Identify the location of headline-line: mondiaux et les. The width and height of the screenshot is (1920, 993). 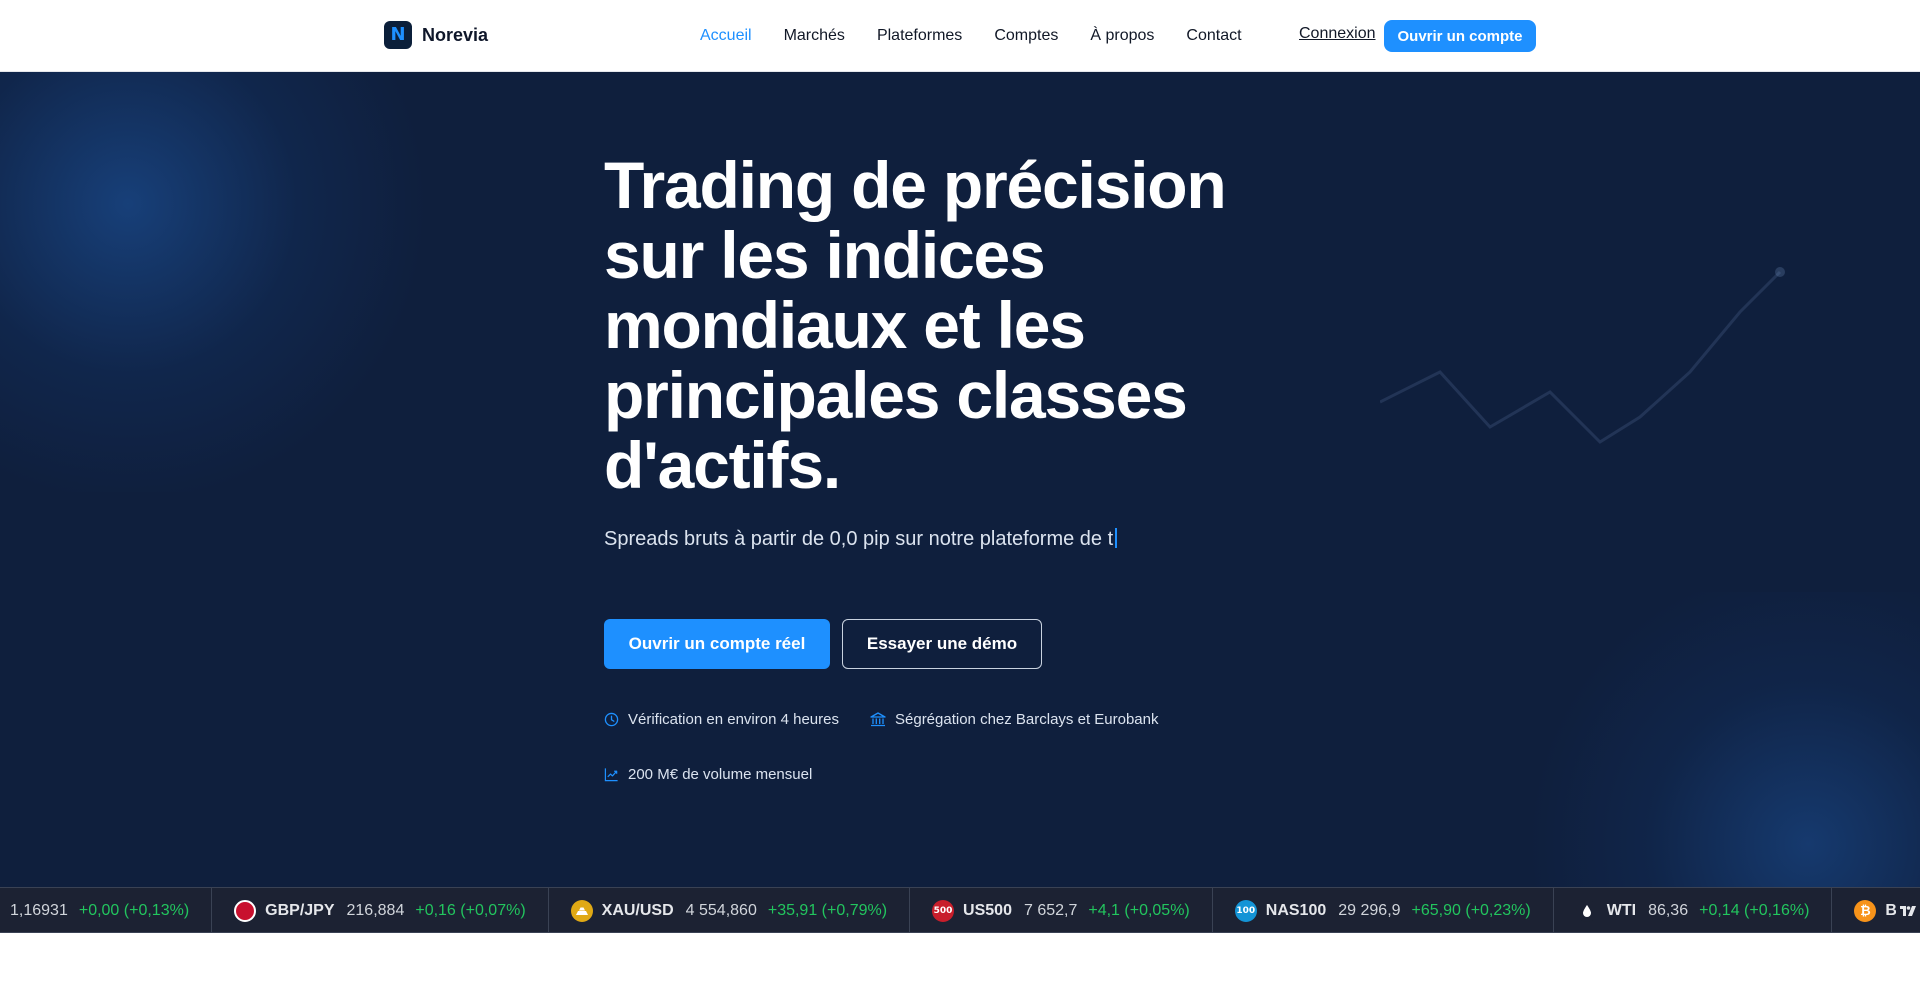
(845, 325).